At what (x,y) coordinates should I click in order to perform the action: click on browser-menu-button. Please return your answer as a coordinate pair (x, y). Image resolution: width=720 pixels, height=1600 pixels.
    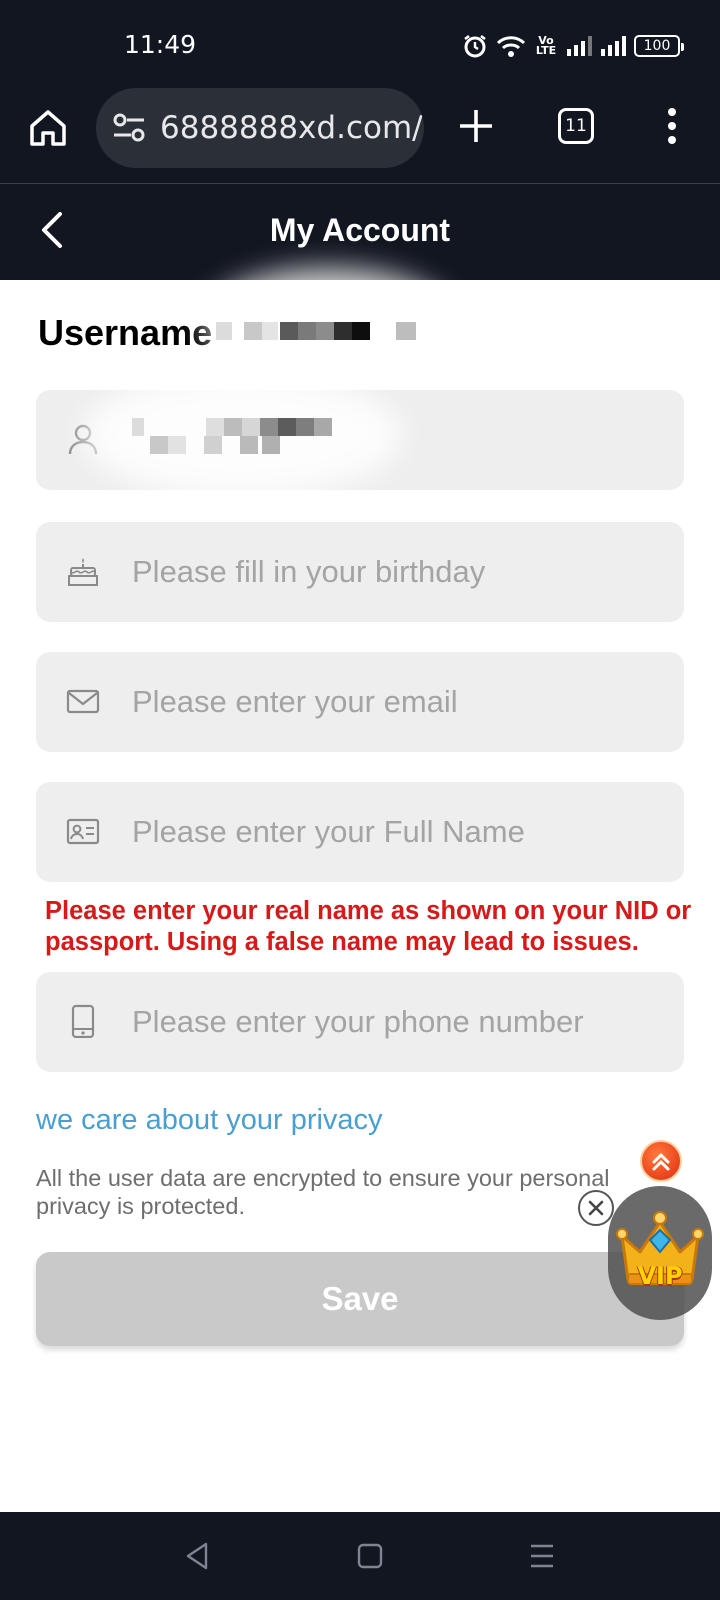
    Looking at the image, I should click on (672, 126).